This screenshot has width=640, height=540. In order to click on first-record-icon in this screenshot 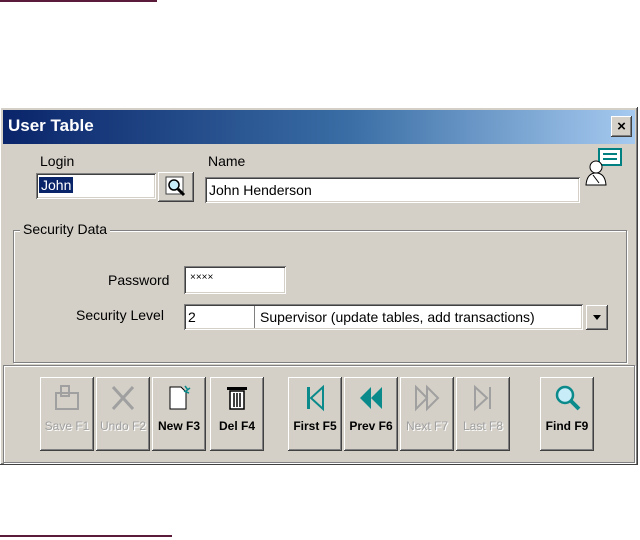, I will do `click(315, 398)`.